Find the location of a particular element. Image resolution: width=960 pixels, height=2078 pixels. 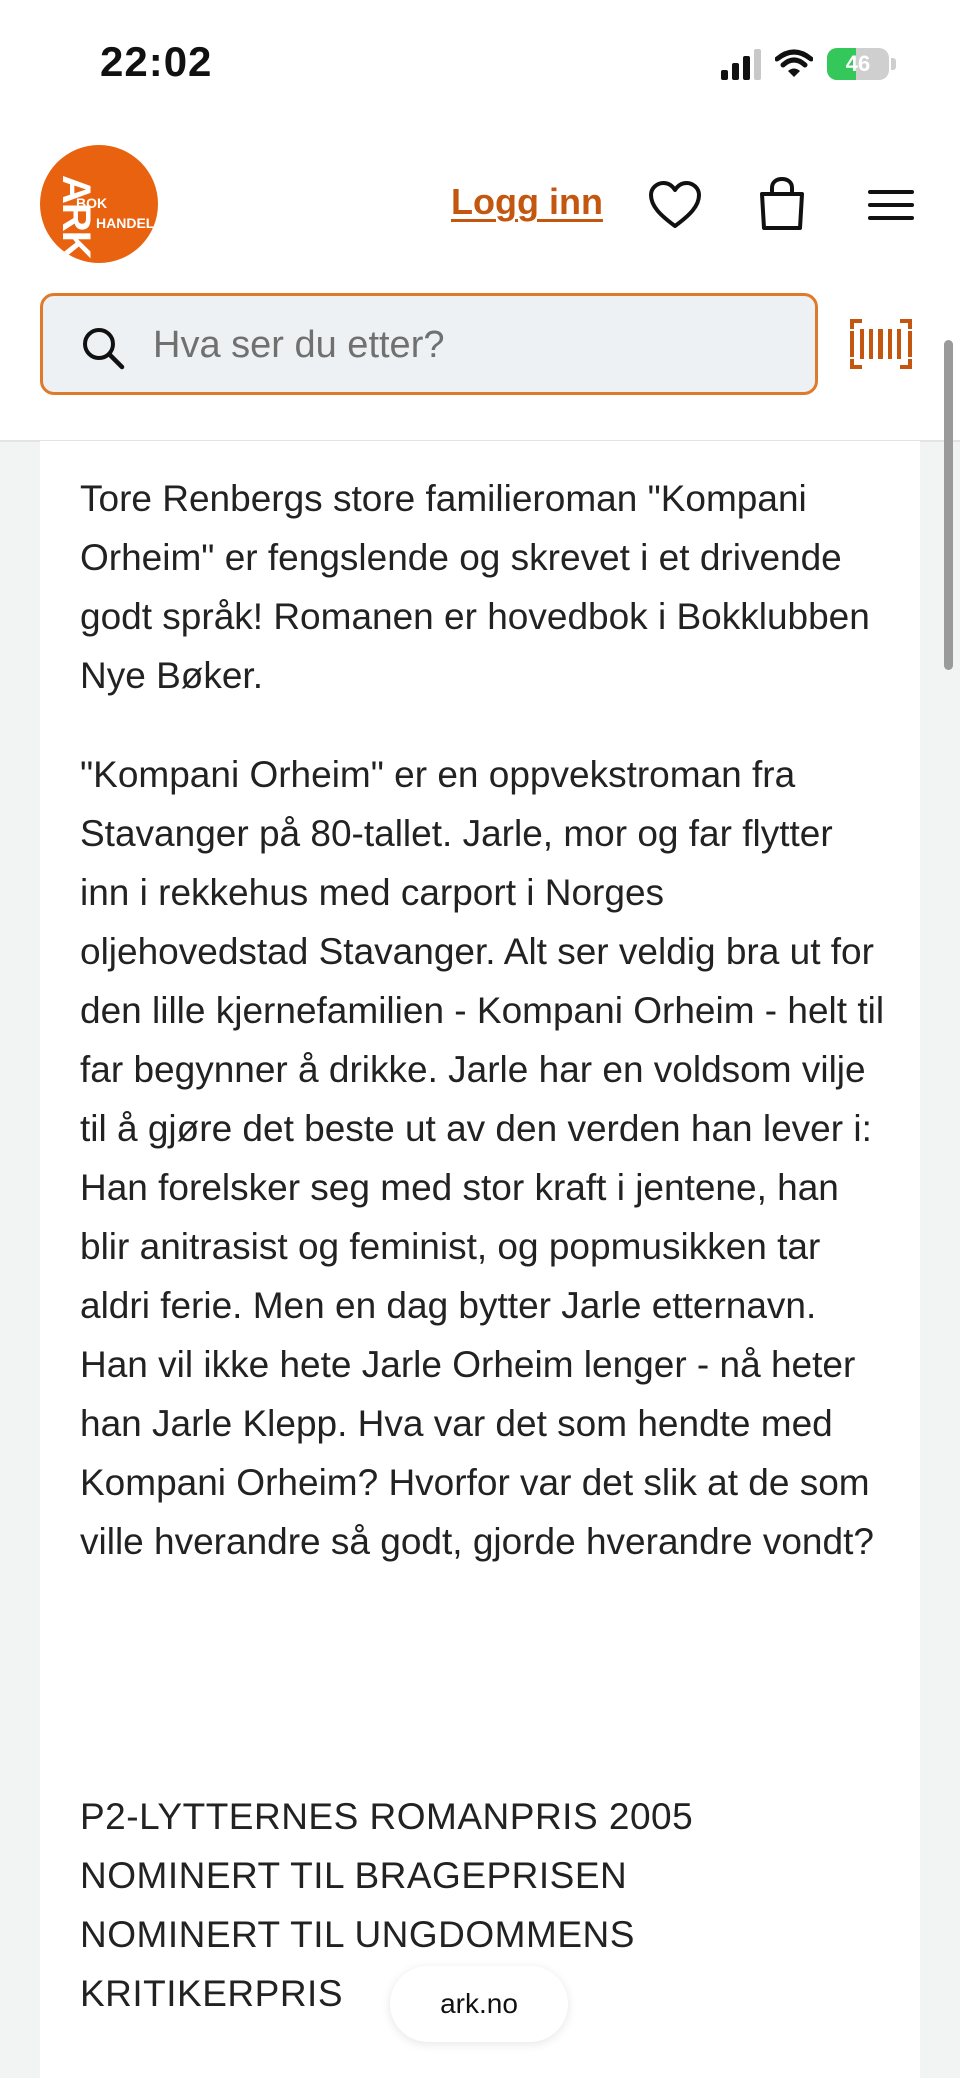

search-input: Hva ser du etter? is located at coordinates (429, 344).